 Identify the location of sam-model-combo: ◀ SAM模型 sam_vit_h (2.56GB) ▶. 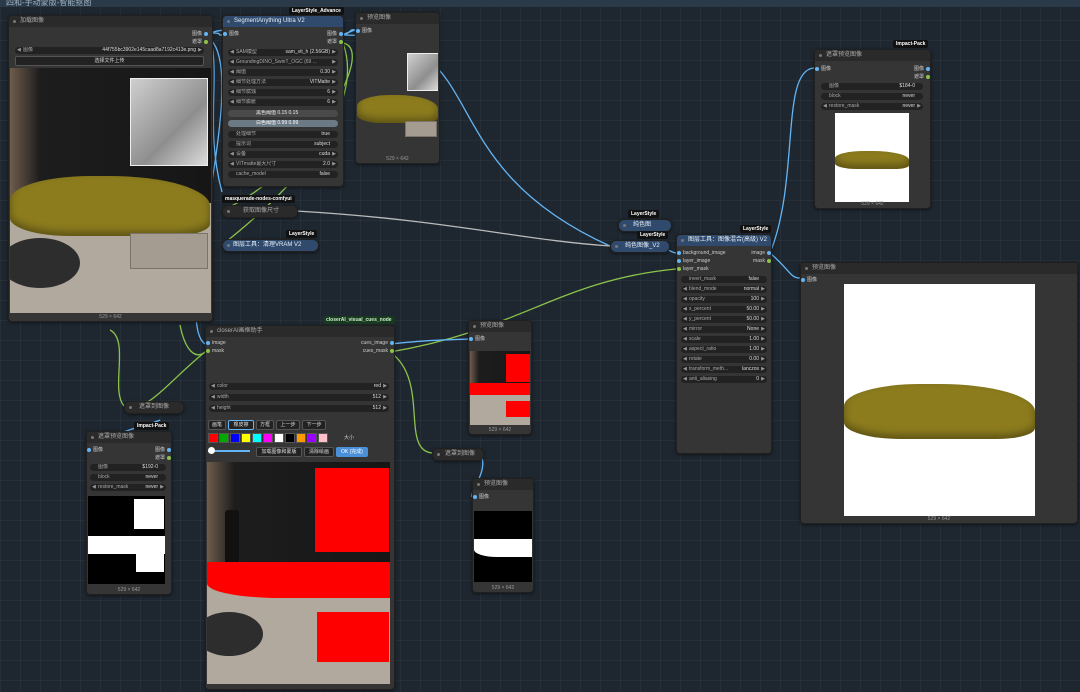
(283, 52).